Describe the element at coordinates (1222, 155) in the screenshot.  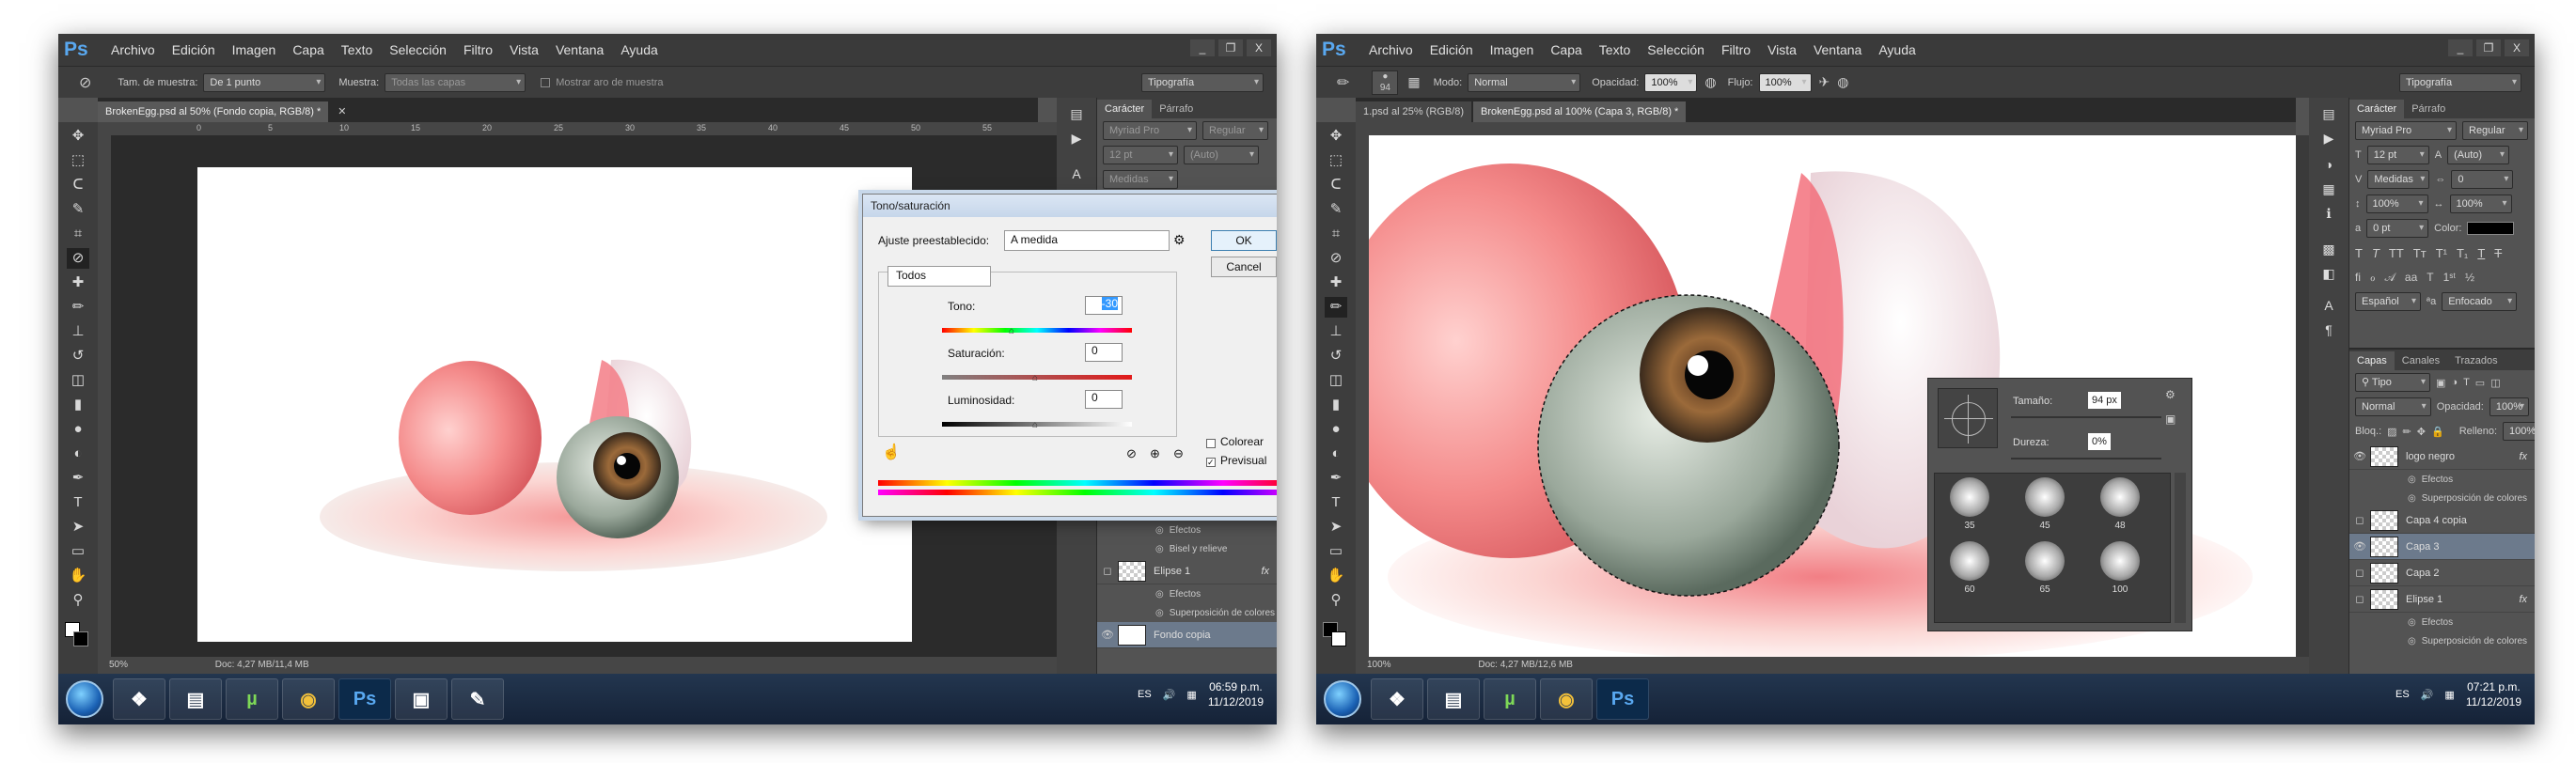
I see `leading-select: (Auto)` at that location.